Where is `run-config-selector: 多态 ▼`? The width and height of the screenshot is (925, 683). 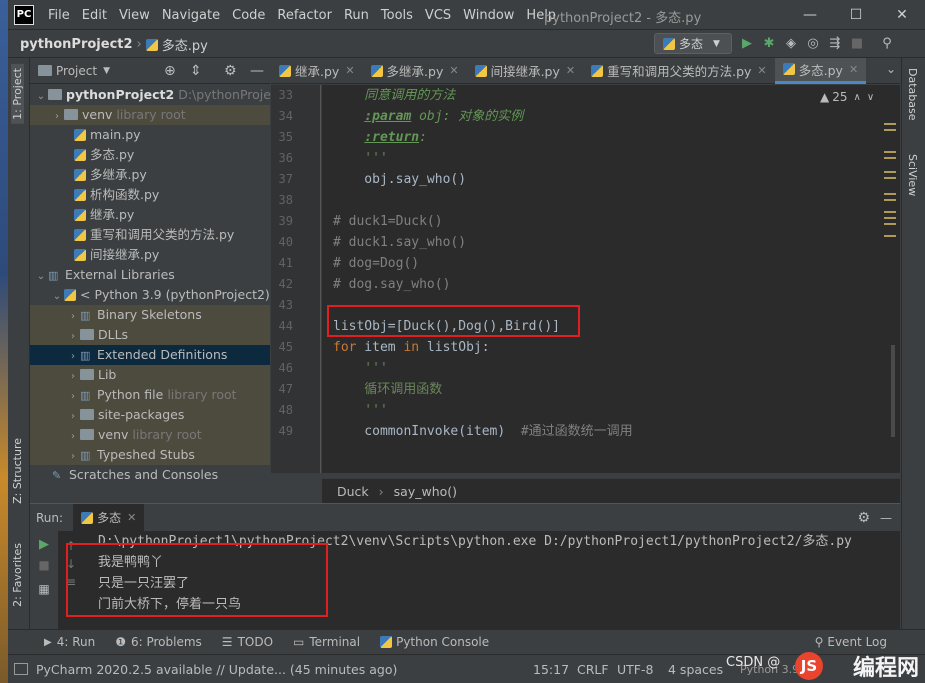
run-config-selector: 多态 ▼ is located at coordinates (693, 43).